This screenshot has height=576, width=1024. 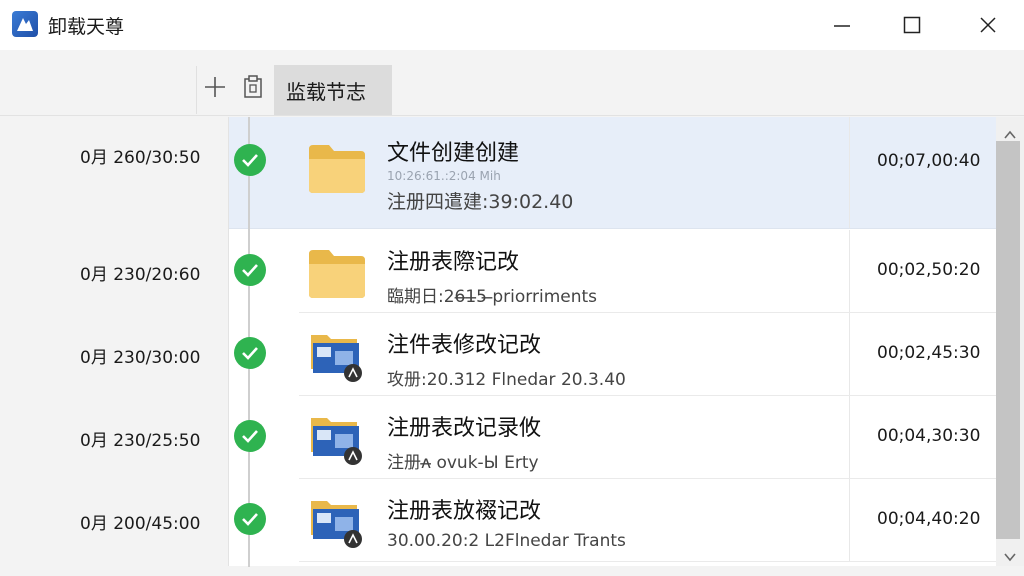 What do you see at coordinates (196, 90) in the screenshot?
I see `toolbar-divider` at bounding box center [196, 90].